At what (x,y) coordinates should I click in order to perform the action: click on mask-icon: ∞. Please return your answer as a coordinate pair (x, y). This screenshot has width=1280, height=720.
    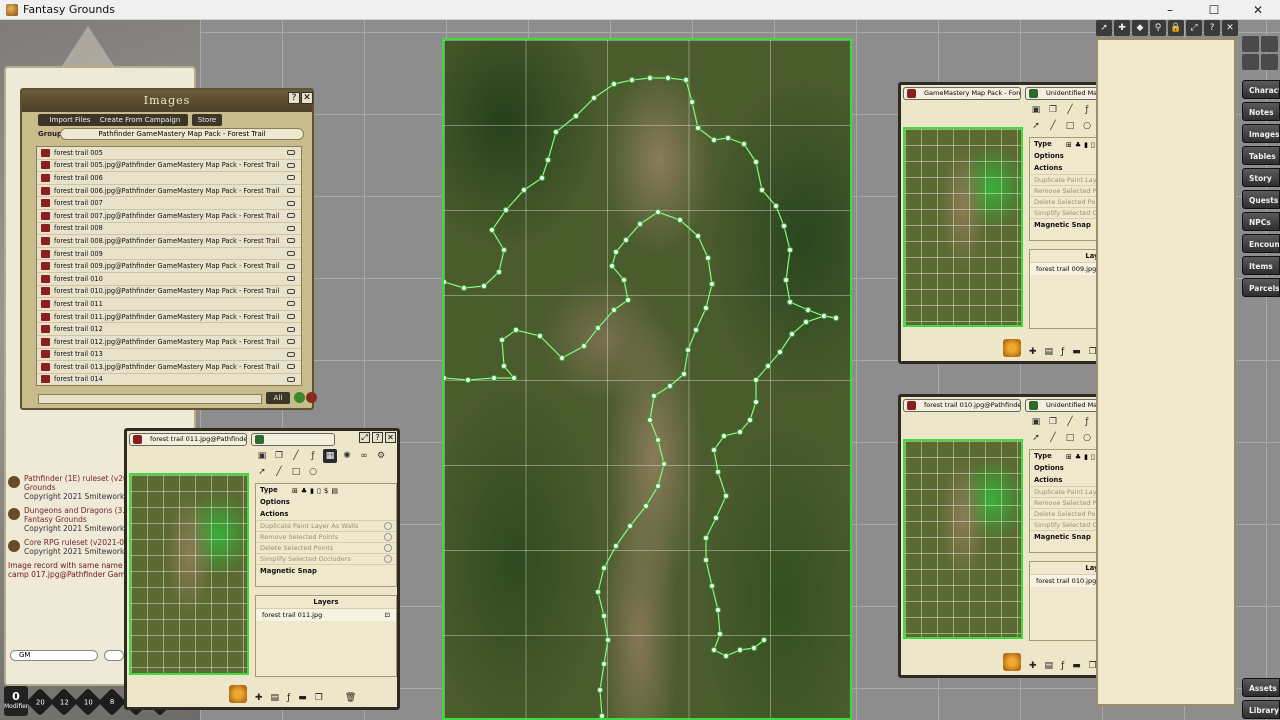
    Looking at the image, I should click on (364, 456).